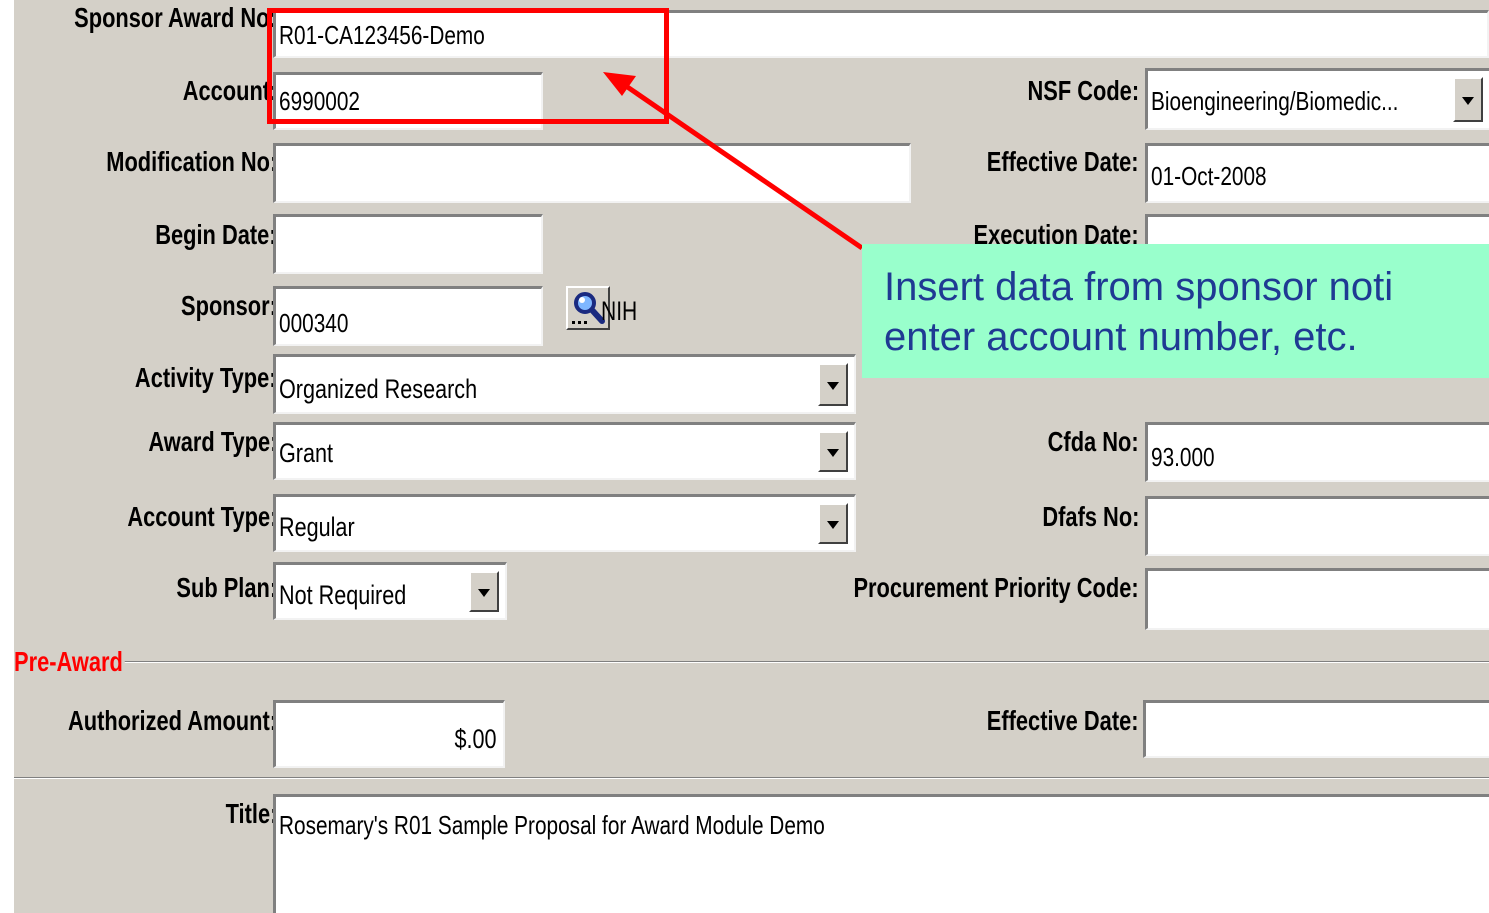  I want to click on sub-plan-label: Sub Plan:, so click(226, 587).